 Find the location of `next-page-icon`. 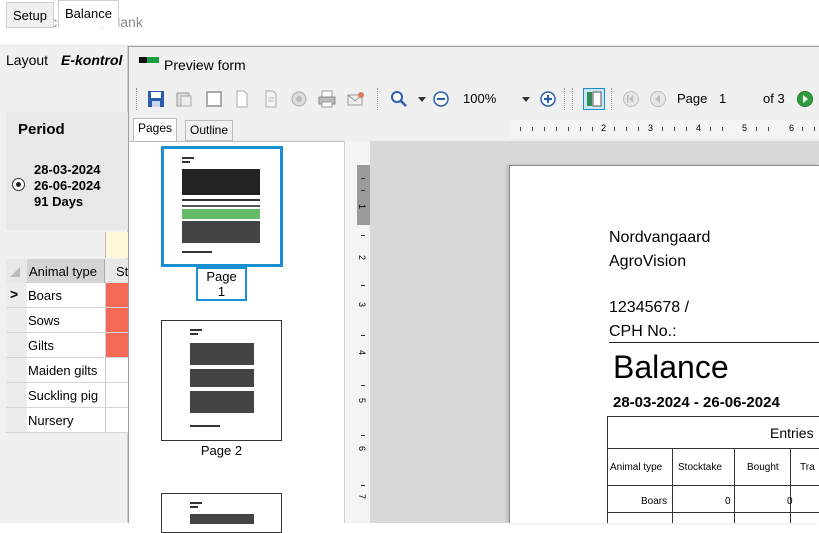

next-page-icon is located at coordinates (805, 99).